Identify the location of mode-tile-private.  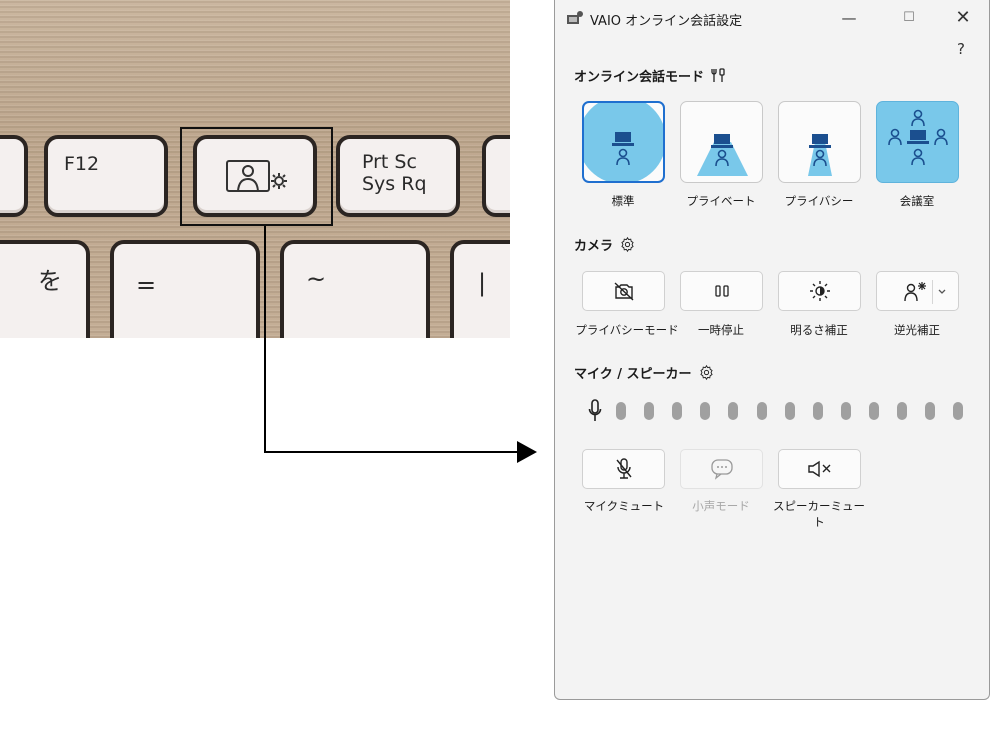
(721, 142).